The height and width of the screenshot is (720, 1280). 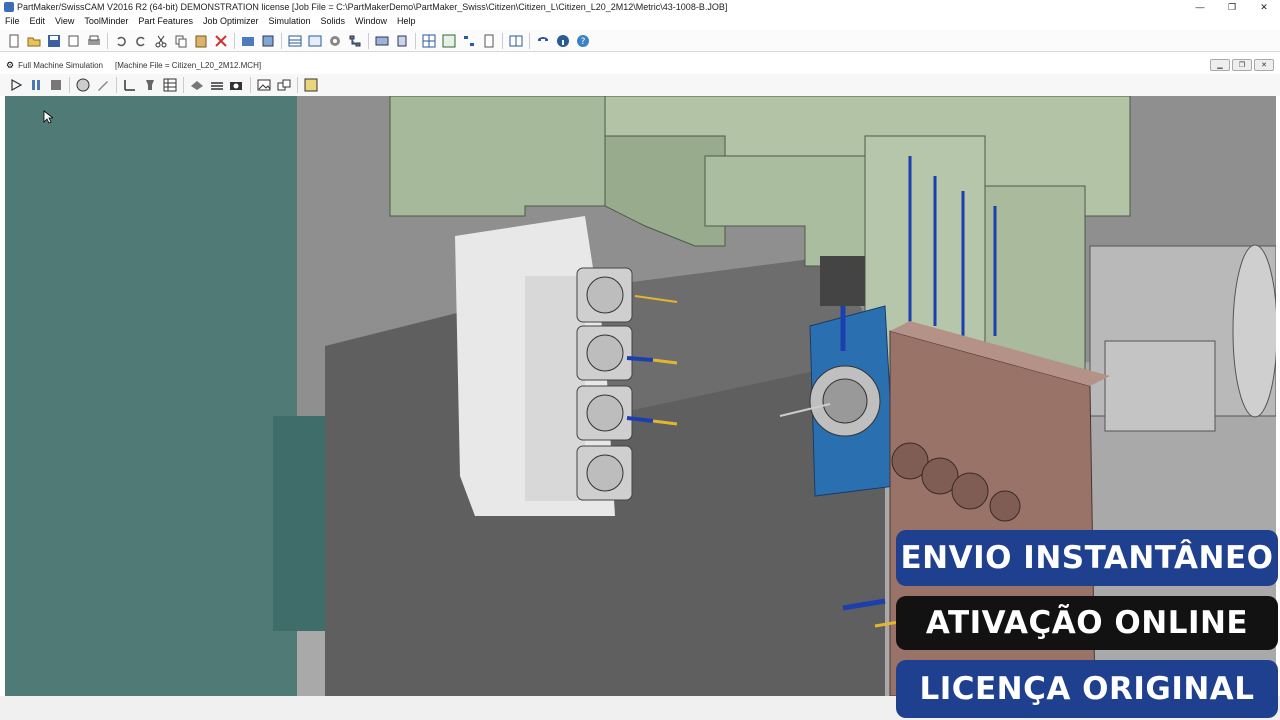 I want to click on view-settings-icon, so click(x=311, y=85).